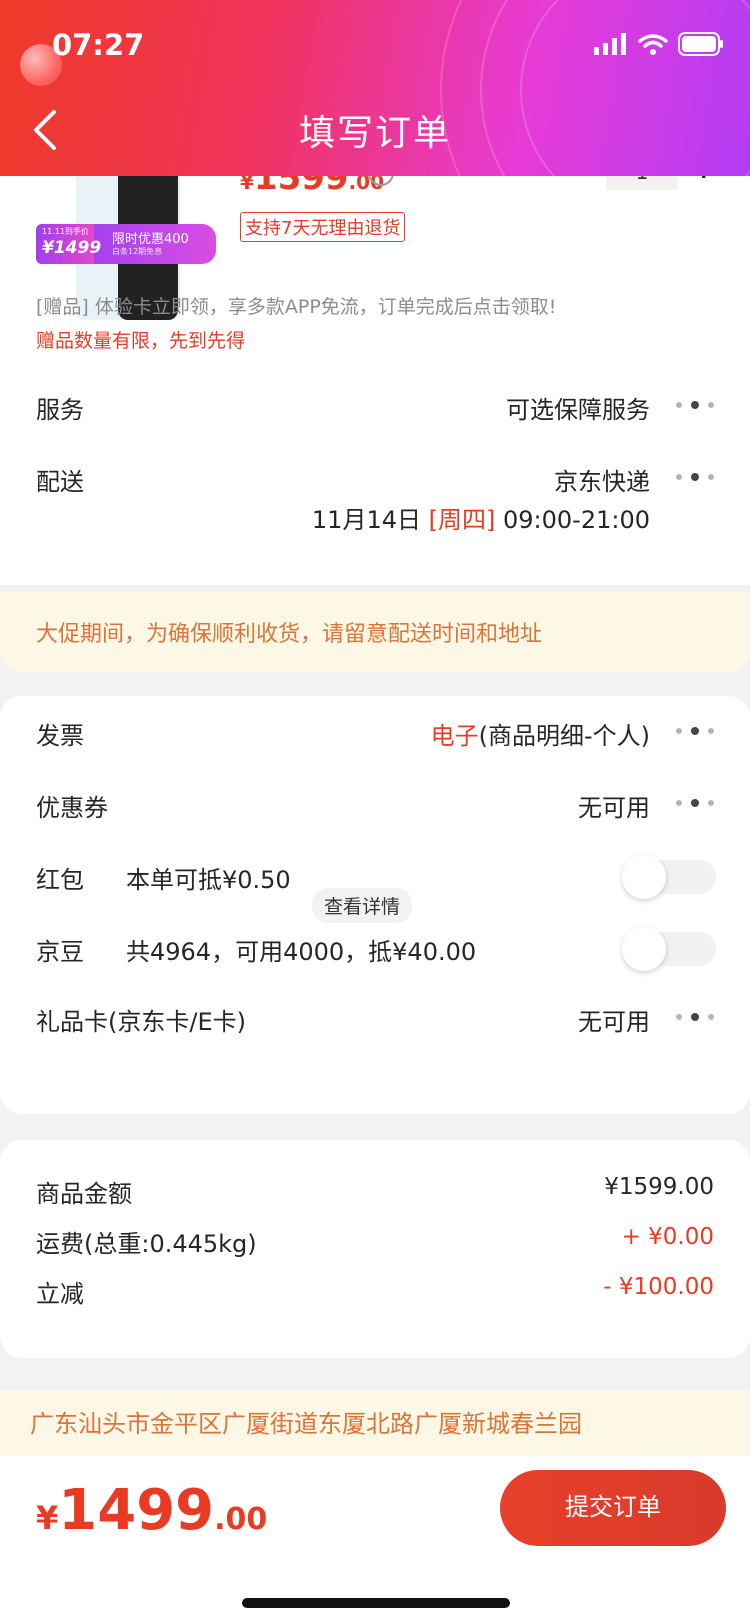 Image resolution: width=750 pixels, height=1624 pixels. I want to click on goods-amount-label: 商品金额, so click(84, 1194).